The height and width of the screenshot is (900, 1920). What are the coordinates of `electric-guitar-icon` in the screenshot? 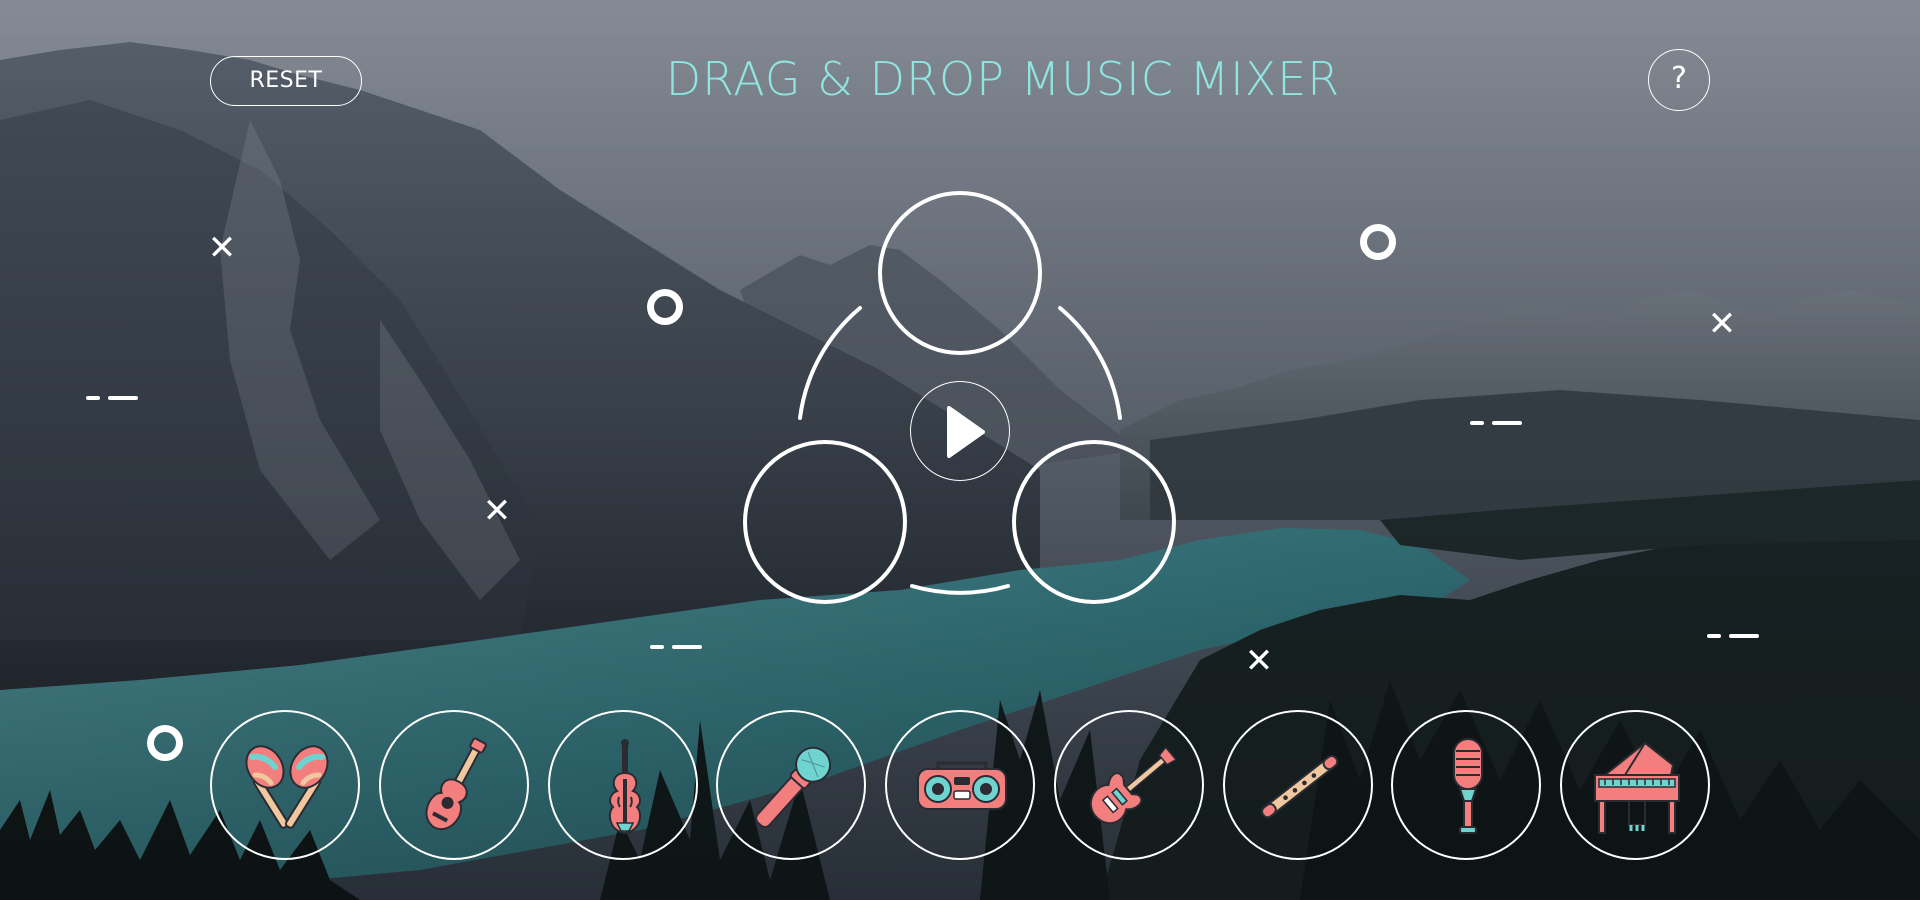 It's located at (1133, 785).